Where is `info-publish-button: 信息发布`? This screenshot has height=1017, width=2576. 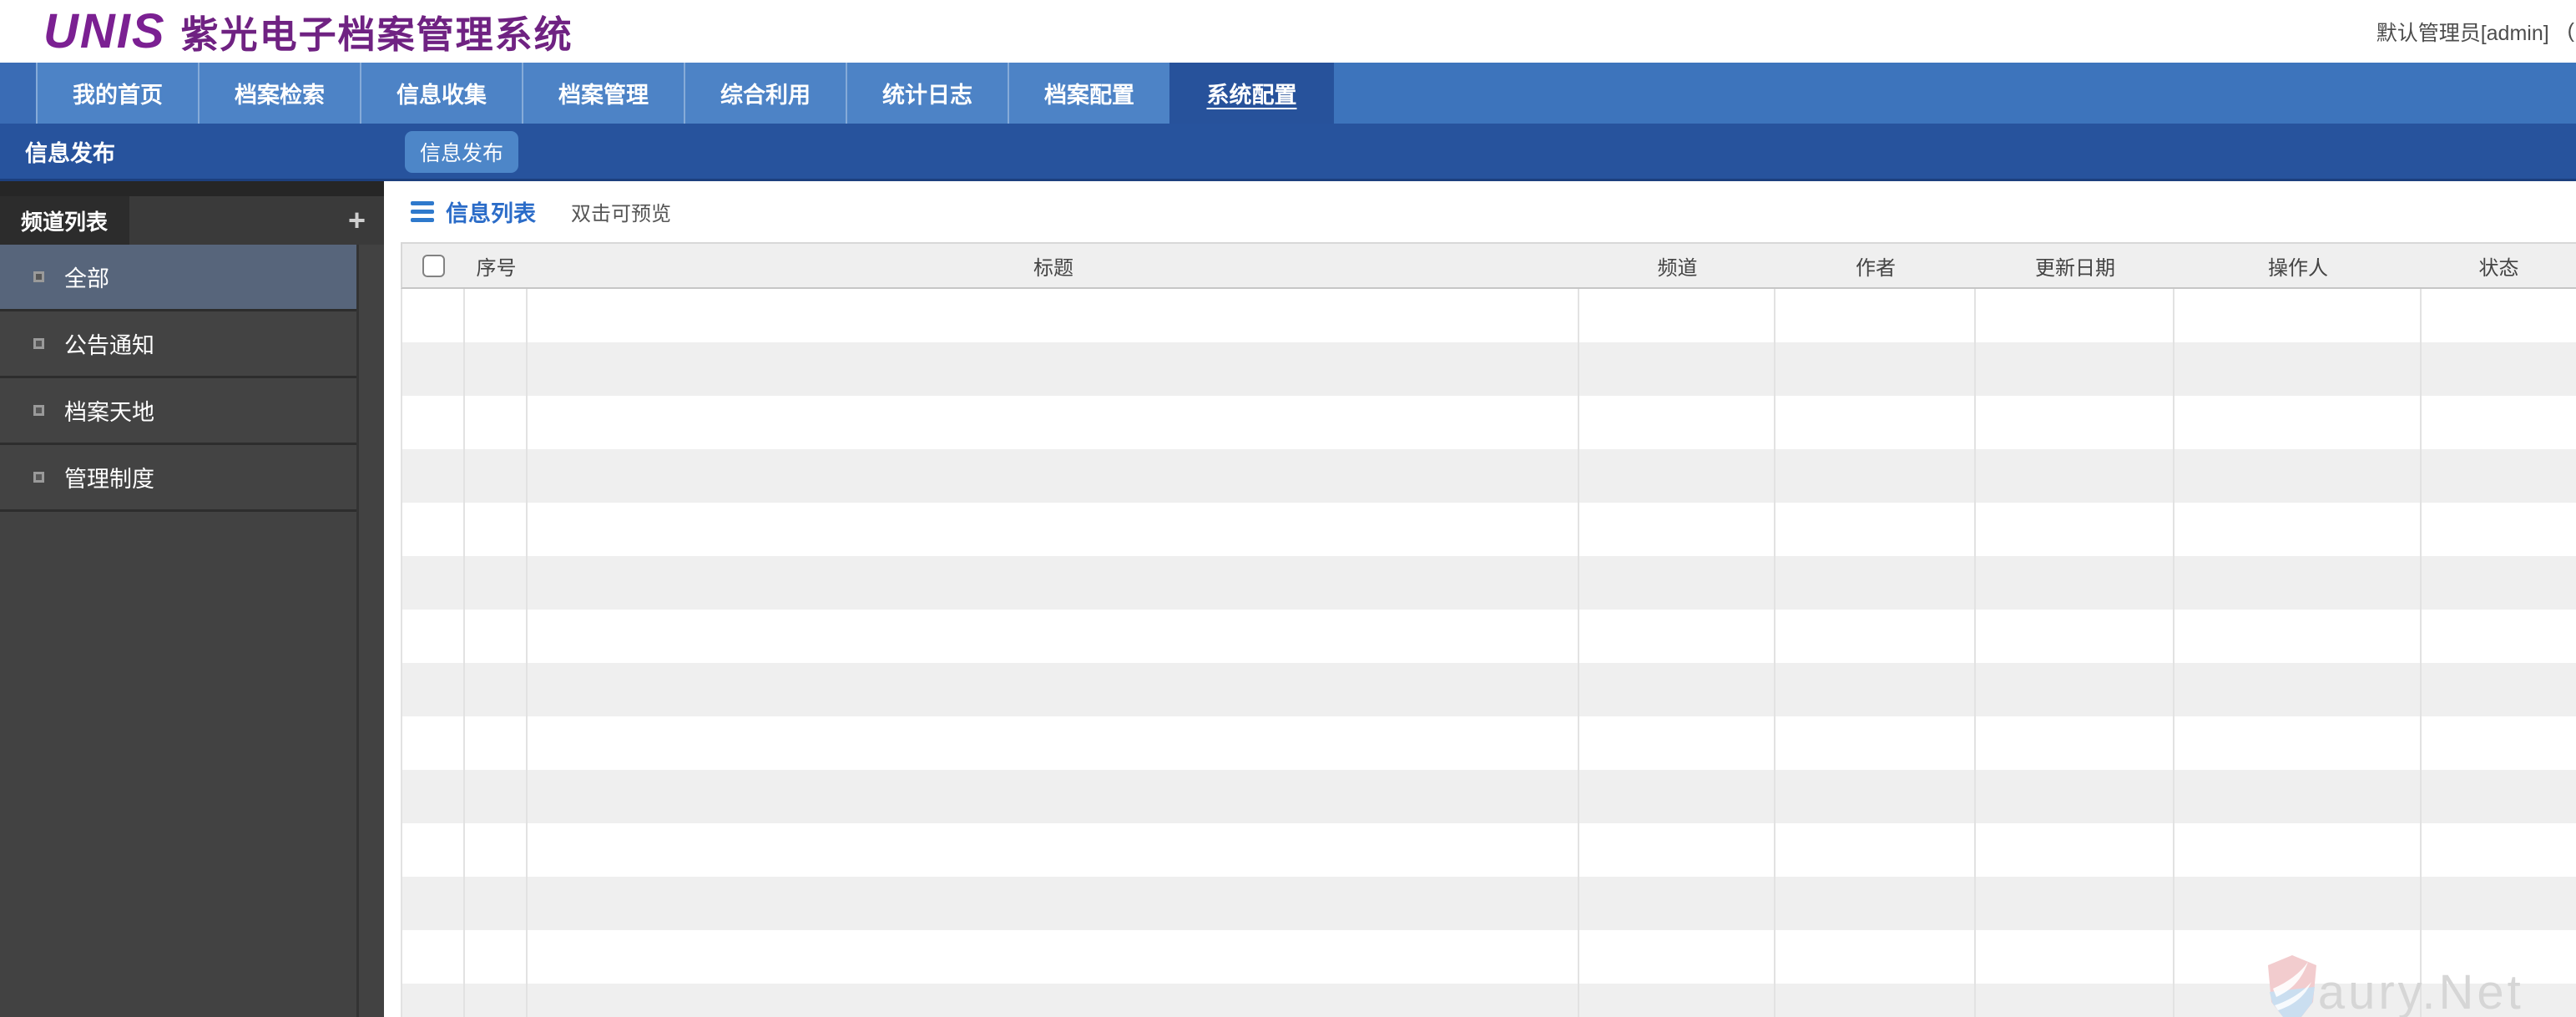 info-publish-button: 信息发布 is located at coordinates (461, 152).